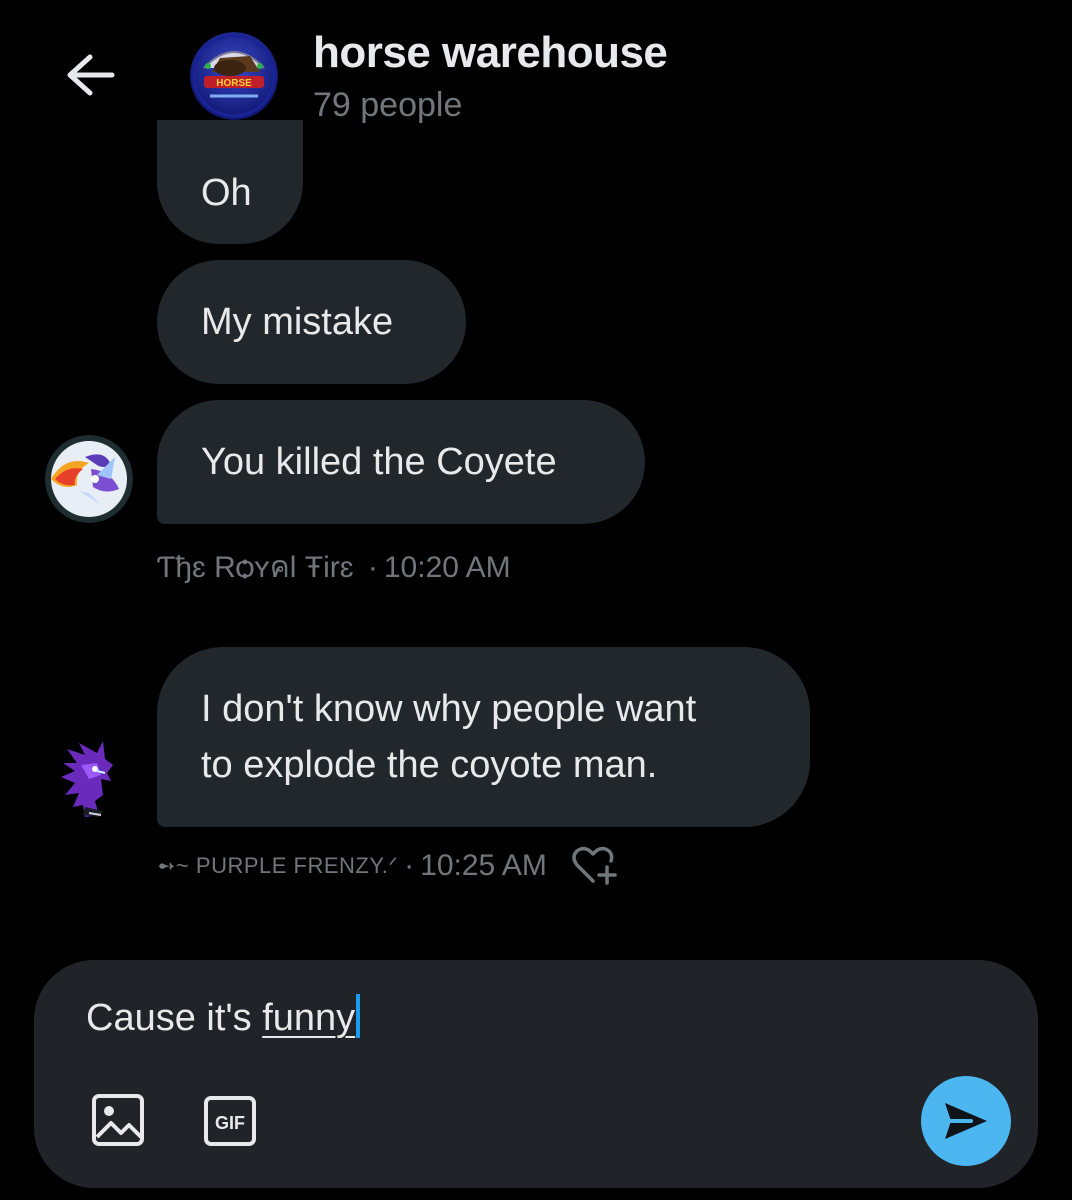  I want to click on message-text-line: to explode the coyote man., so click(429, 765).